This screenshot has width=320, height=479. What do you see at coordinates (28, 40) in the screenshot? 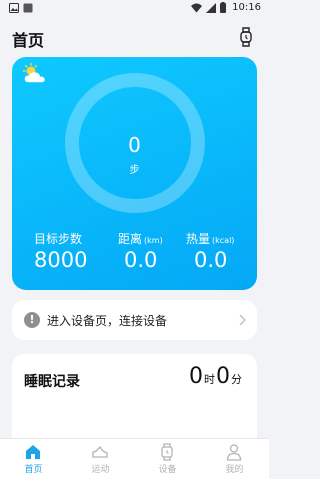
I see `page-title: 首页` at bounding box center [28, 40].